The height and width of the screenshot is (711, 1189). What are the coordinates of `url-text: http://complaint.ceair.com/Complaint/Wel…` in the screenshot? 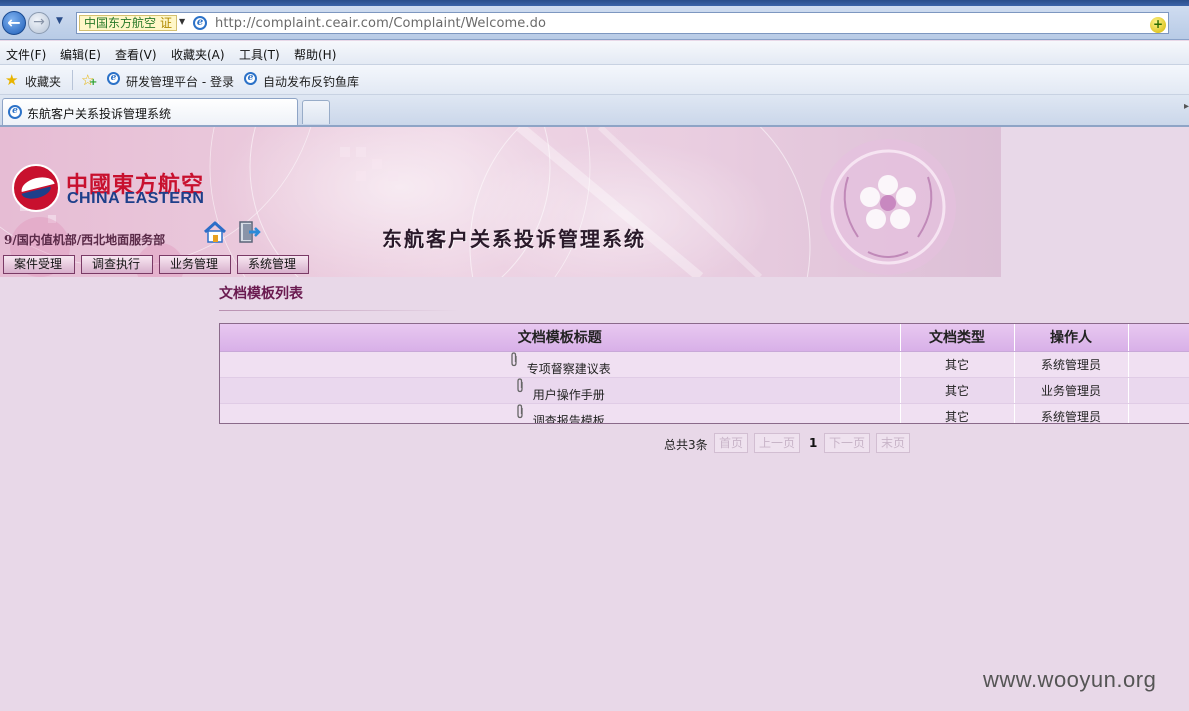 It's located at (380, 23).